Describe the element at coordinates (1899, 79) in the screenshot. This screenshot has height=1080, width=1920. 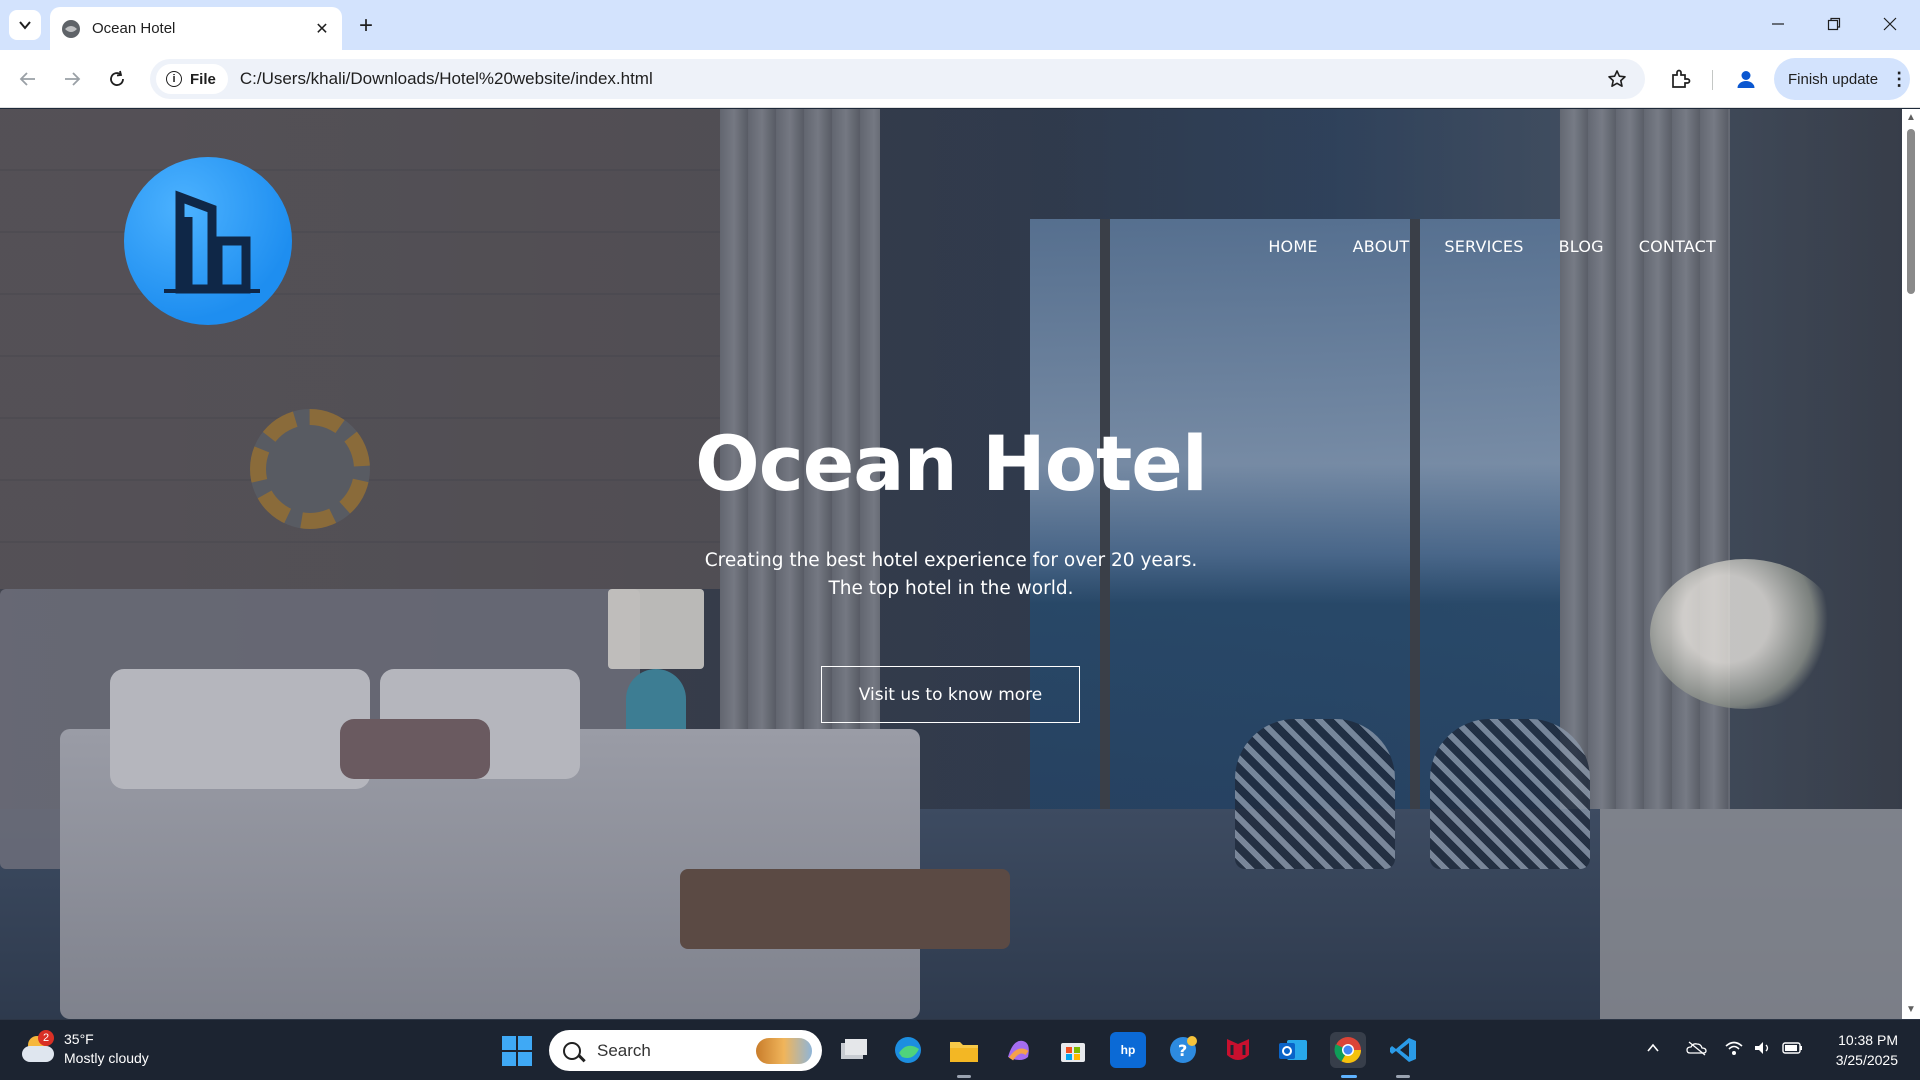
I see `menu-dots-icon: ⋮` at that location.